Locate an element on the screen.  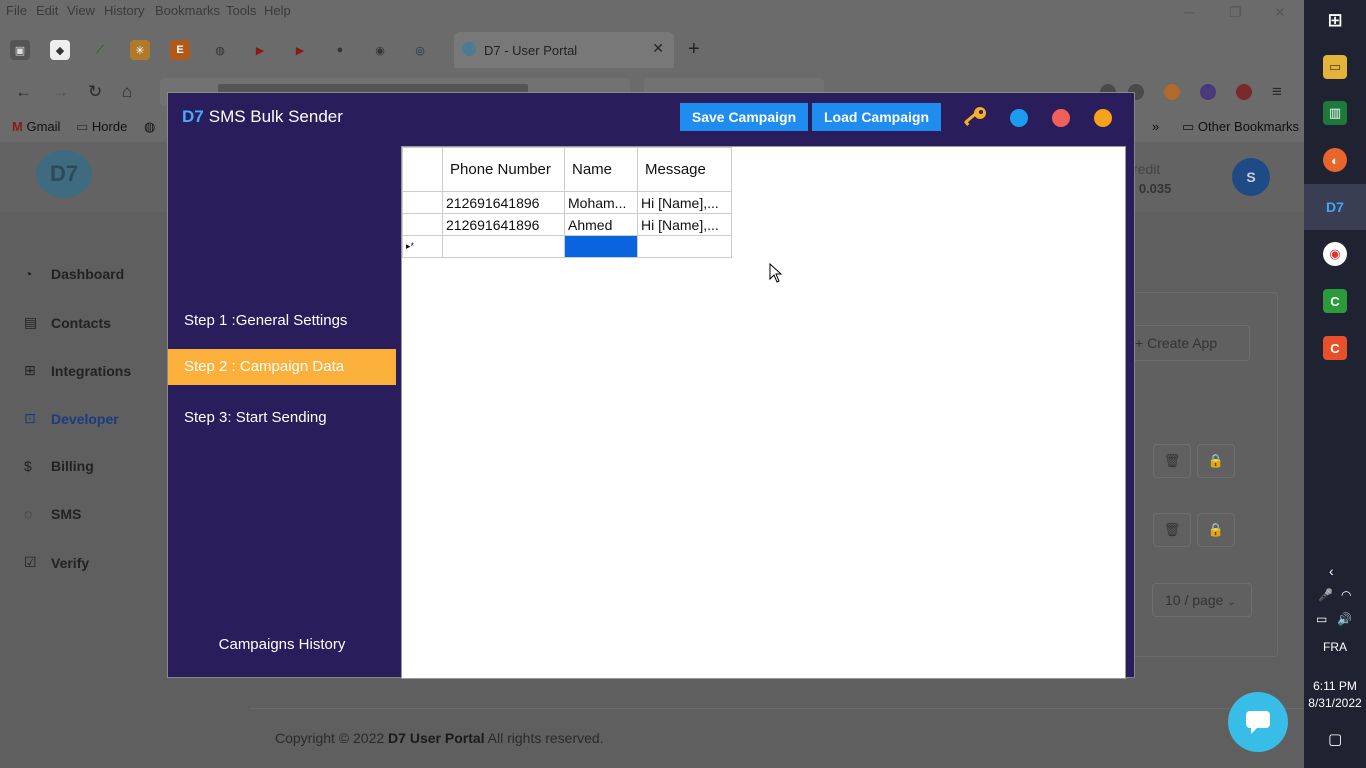
d7-app-icon: D7 is located at coordinates (1335, 207).